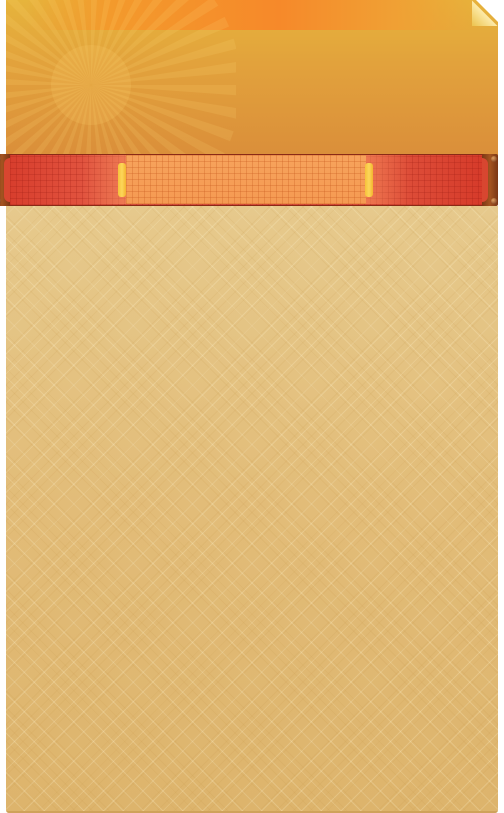 The width and height of the screenshot is (504, 813). What do you see at coordinates (490, 180) in the screenshot?
I see `ribbon-cap-right` at bounding box center [490, 180].